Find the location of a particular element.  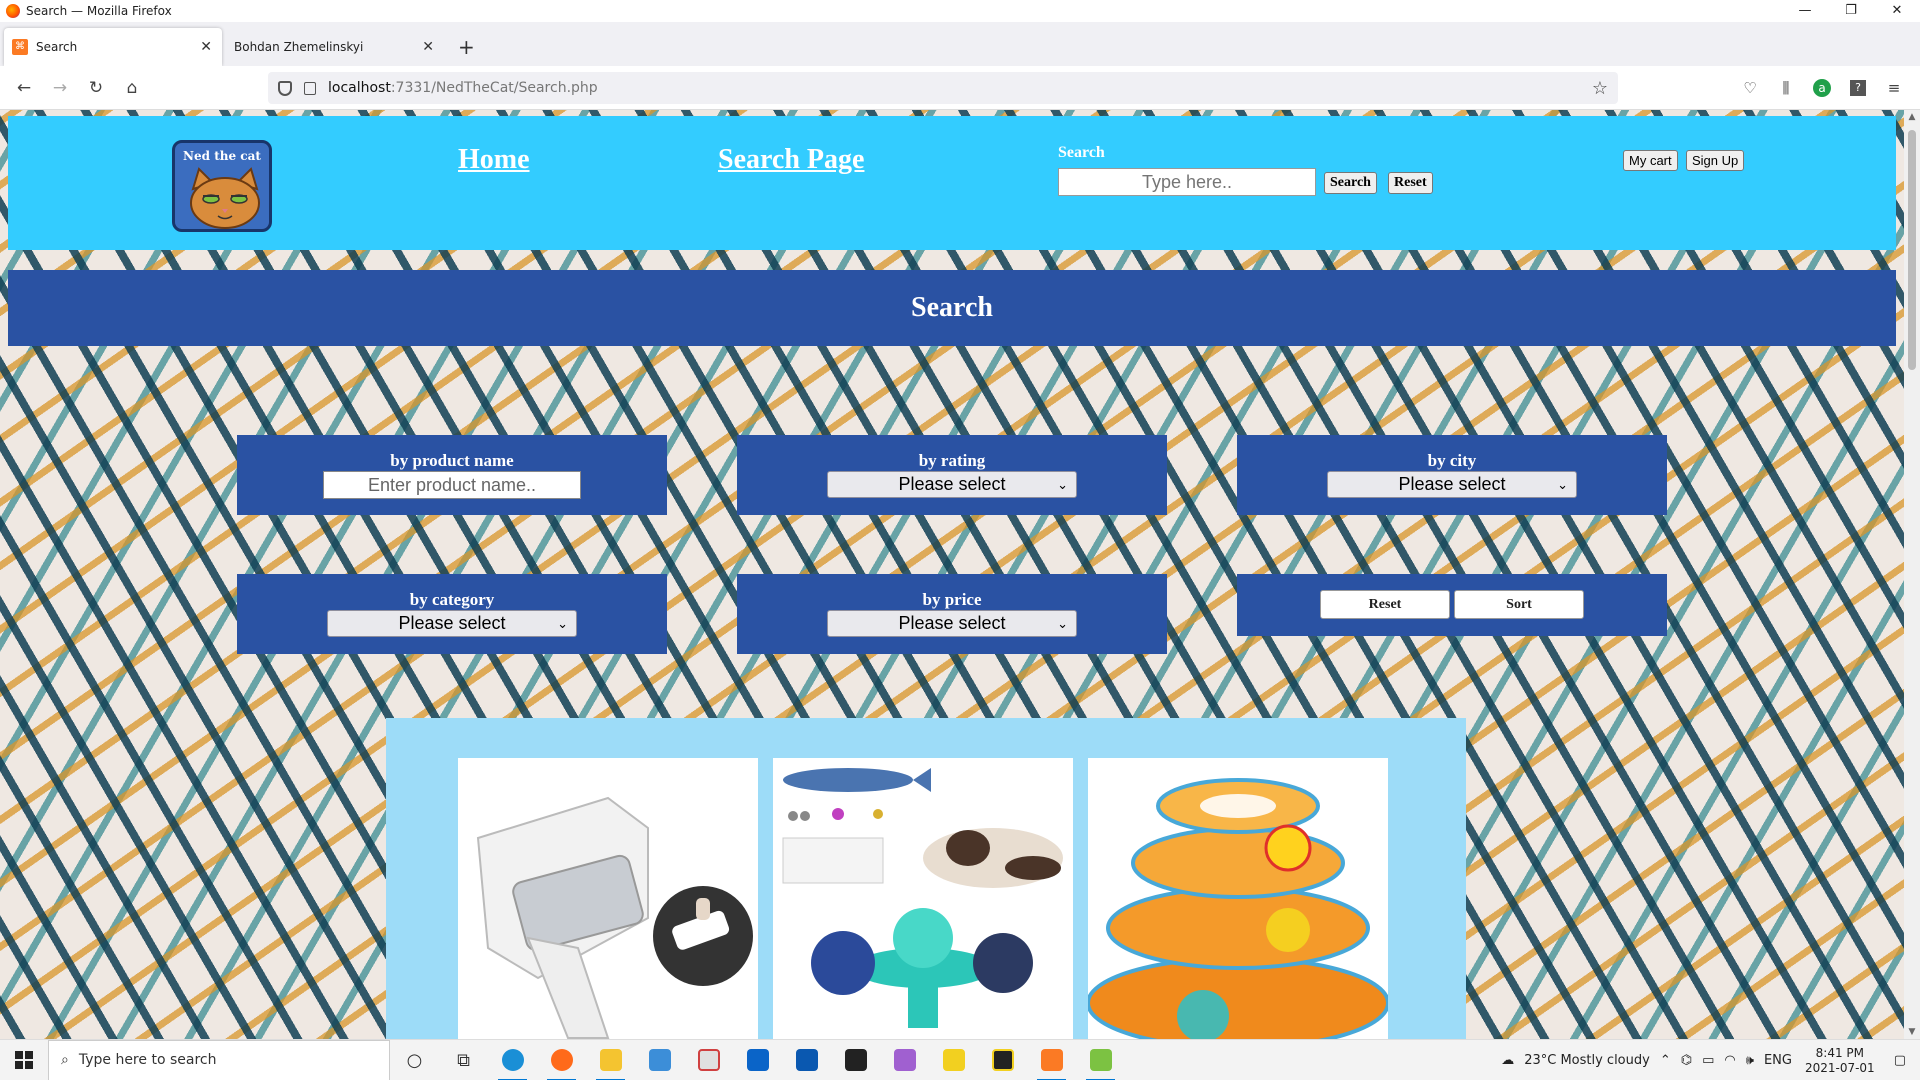

home-icon: ⌂ is located at coordinates (132, 88).